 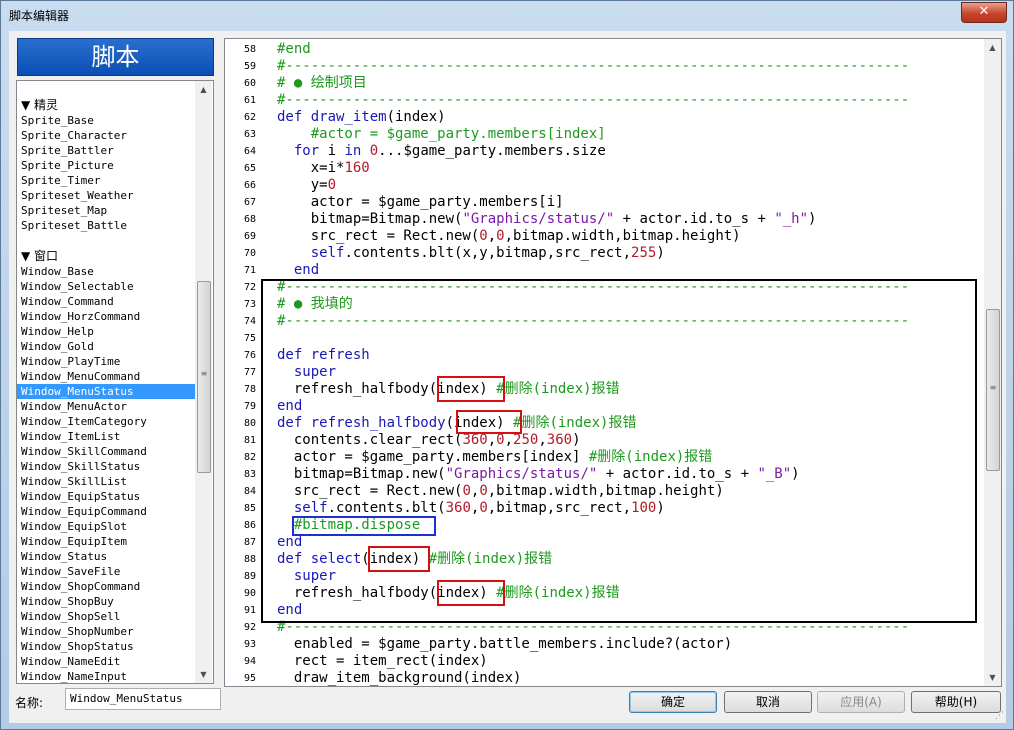 I want to click on list-category: ▼ 窗口, so click(x=106, y=256).